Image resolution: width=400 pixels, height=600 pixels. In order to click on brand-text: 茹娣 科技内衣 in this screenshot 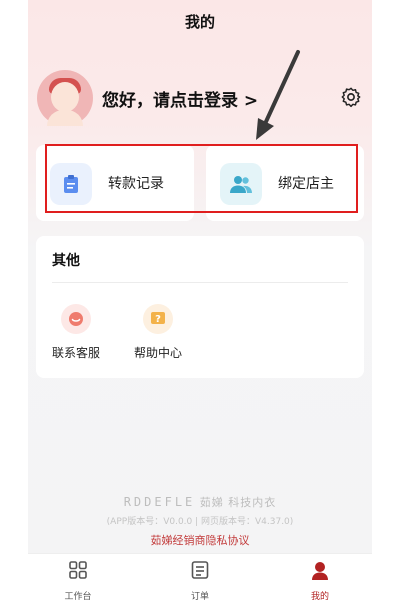, I will do `click(238, 502)`.